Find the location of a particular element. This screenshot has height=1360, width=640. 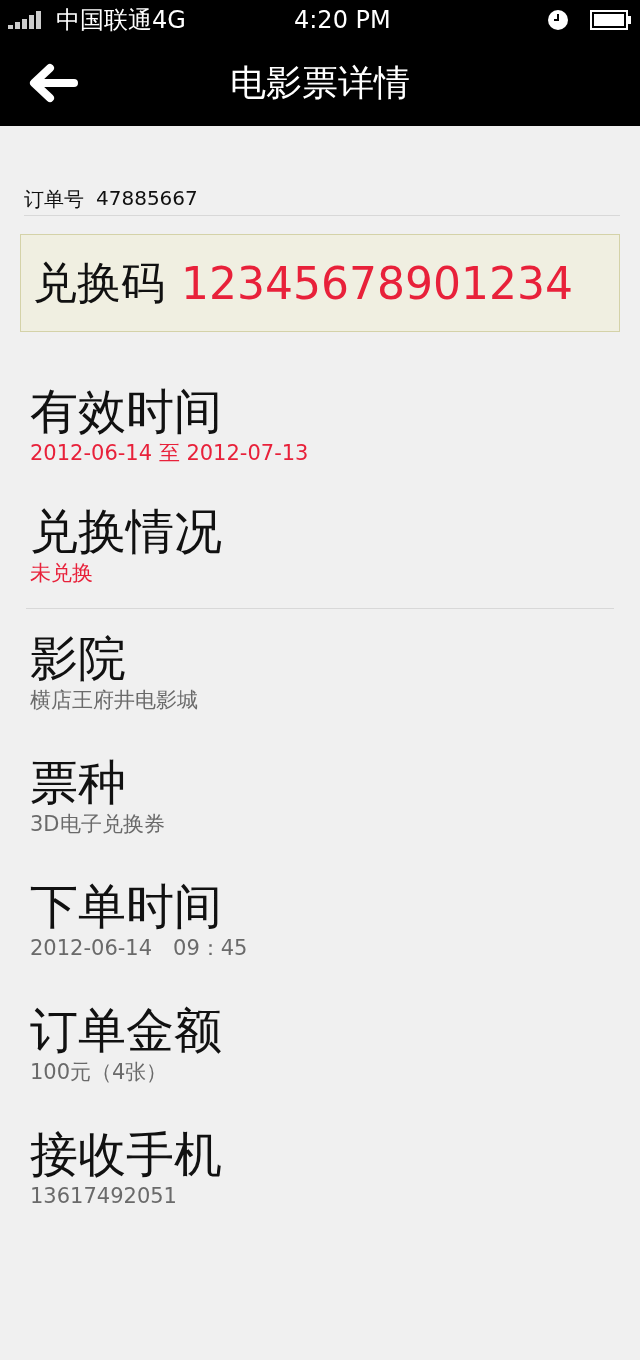

item-label: 接收手机 is located at coordinates (126, 1154).